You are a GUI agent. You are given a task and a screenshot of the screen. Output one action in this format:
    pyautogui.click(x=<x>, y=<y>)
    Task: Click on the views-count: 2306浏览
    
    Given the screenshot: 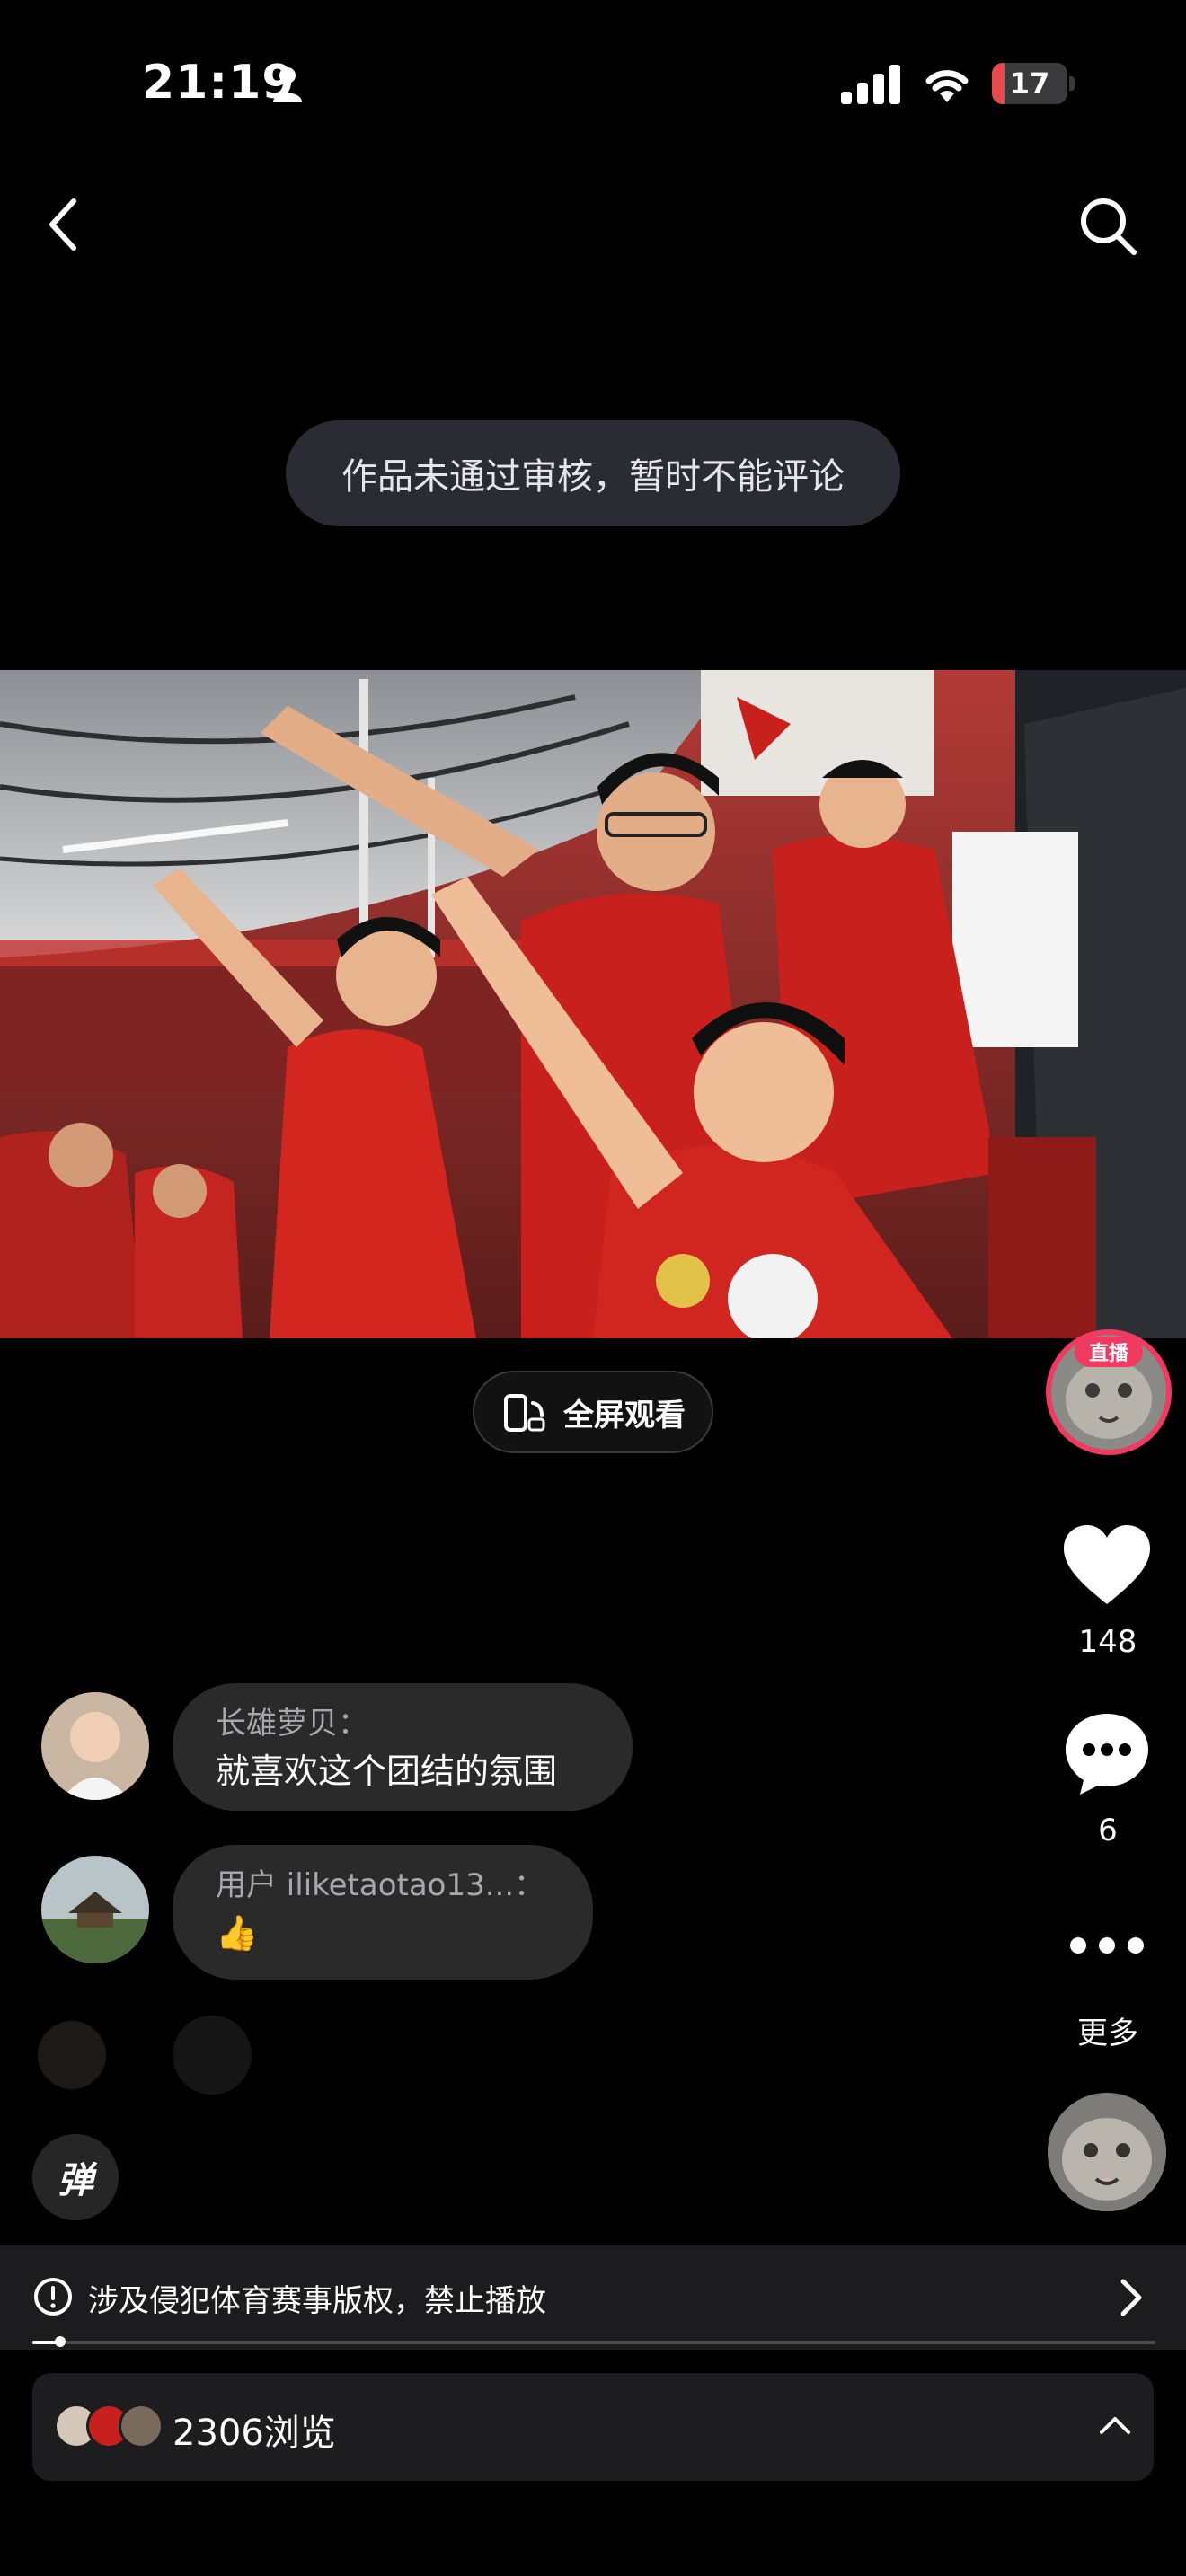 What is the action you would take?
    pyautogui.click(x=254, y=2433)
    